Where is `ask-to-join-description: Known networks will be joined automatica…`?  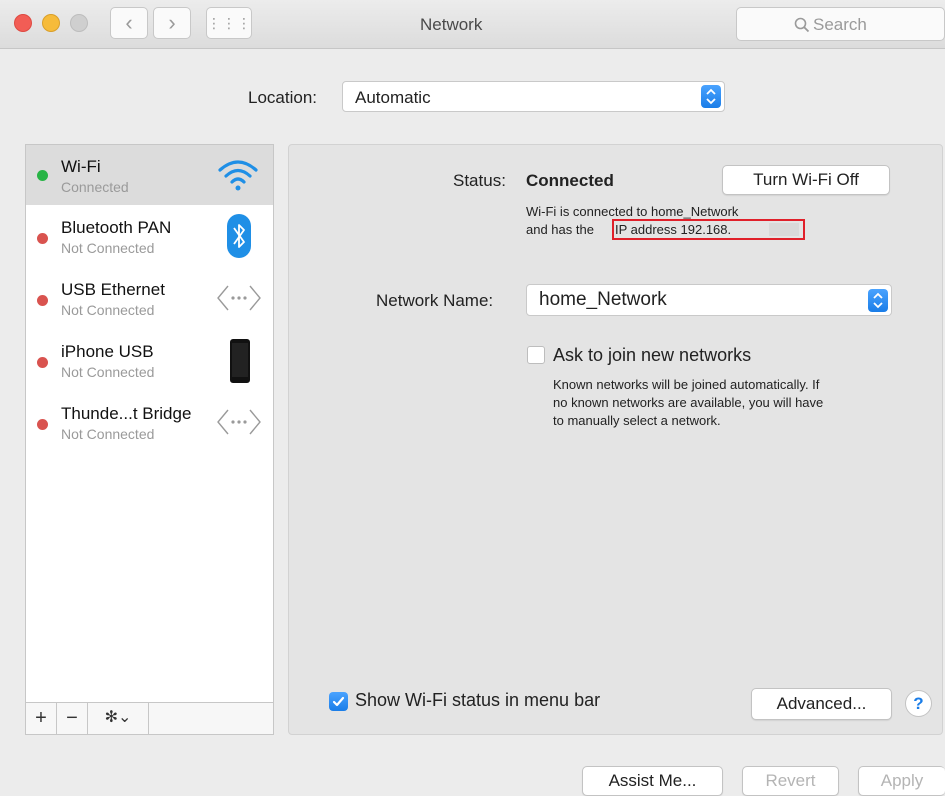 ask-to-join-description: Known networks will be joined automatica… is located at coordinates (686, 384).